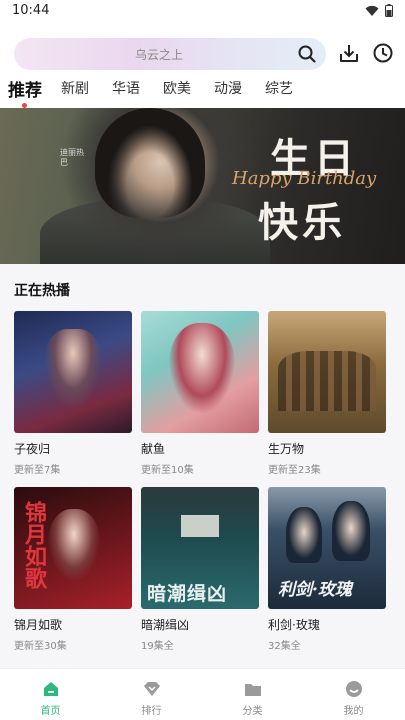 This screenshot has width=405, height=720. What do you see at coordinates (167, 470) in the screenshot?
I see `card-subtitle: 更新至10集` at bounding box center [167, 470].